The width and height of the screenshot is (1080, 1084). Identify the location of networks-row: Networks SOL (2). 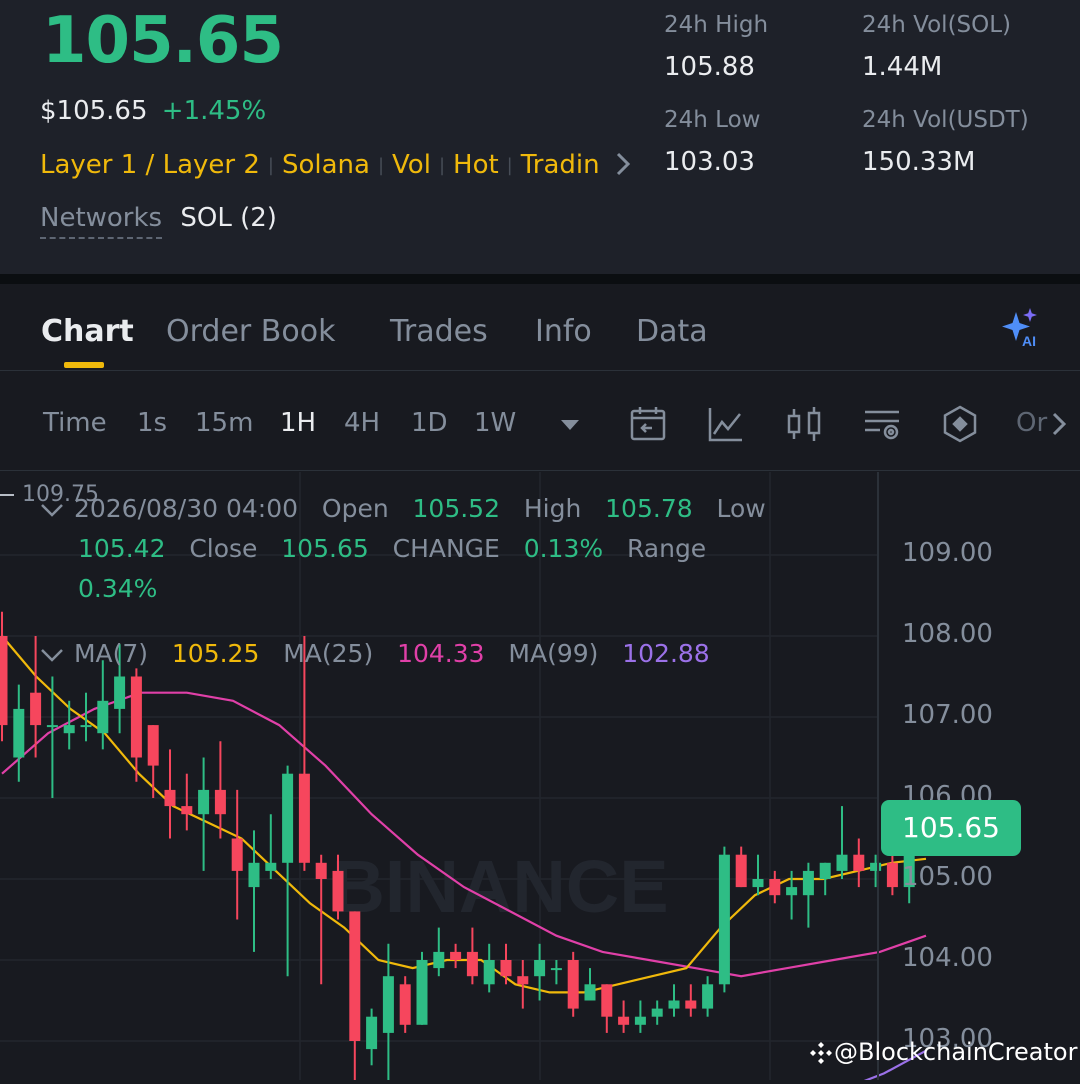
(158, 221).